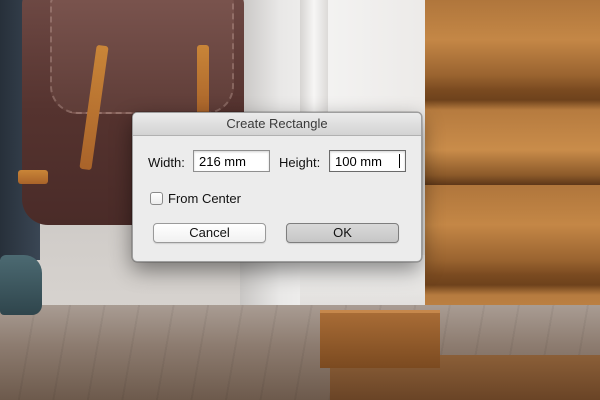 The width and height of the screenshot is (600, 400). What do you see at coordinates (300, 162) in the screenshot?
I see `height-label: Height:` at bounding box center [300, 162].